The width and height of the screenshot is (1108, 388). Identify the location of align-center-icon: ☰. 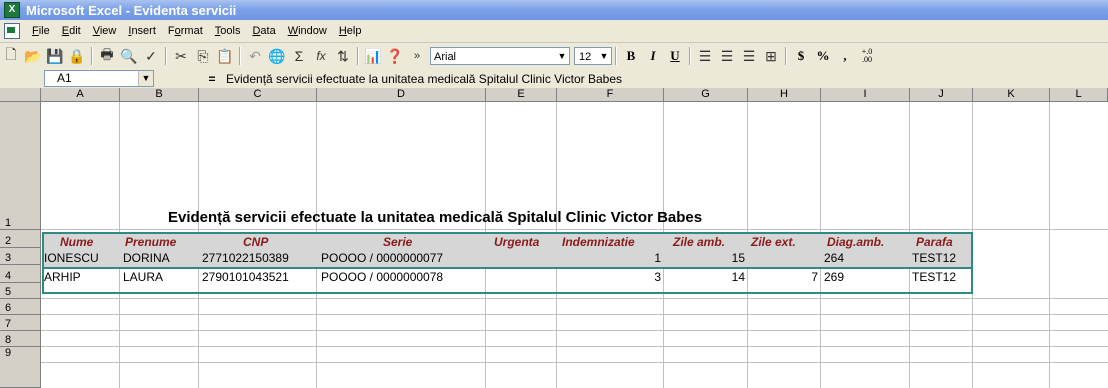
(727, 56).